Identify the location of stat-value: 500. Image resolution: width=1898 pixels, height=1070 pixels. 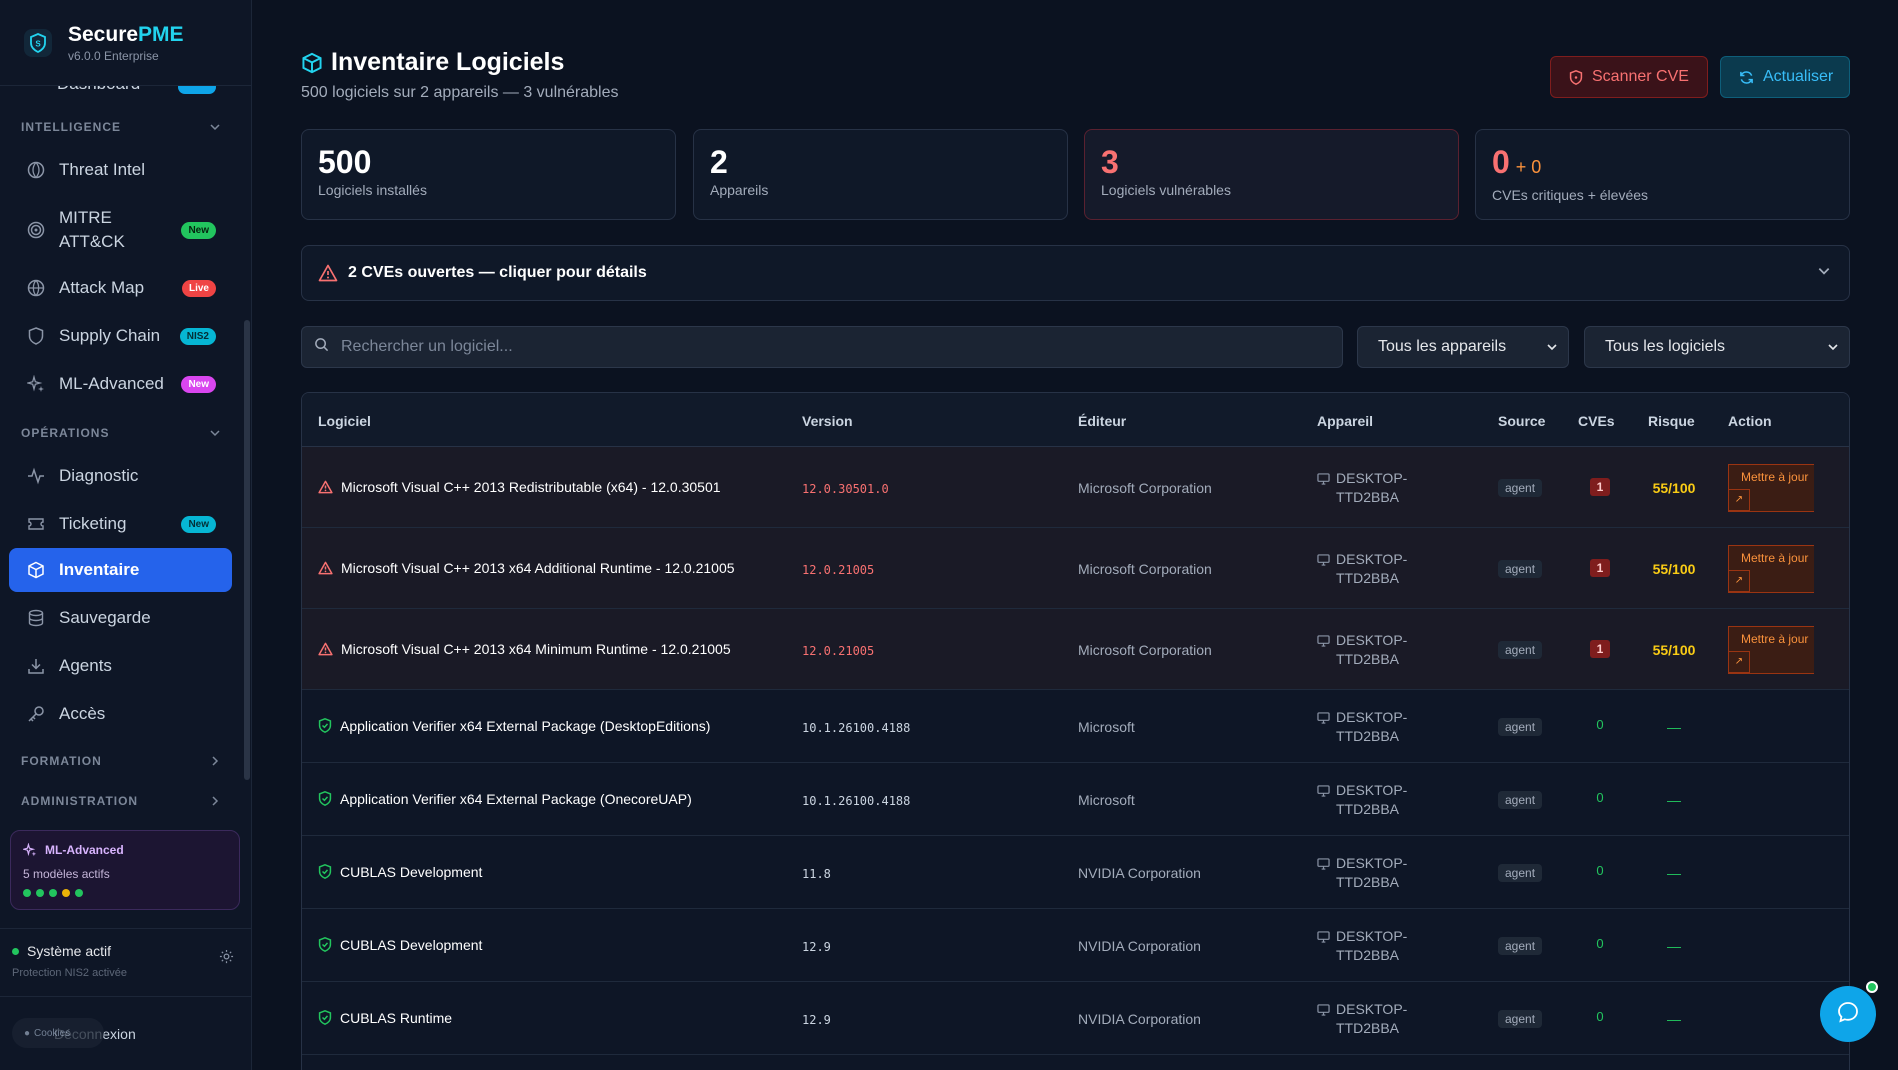
(345, 162).